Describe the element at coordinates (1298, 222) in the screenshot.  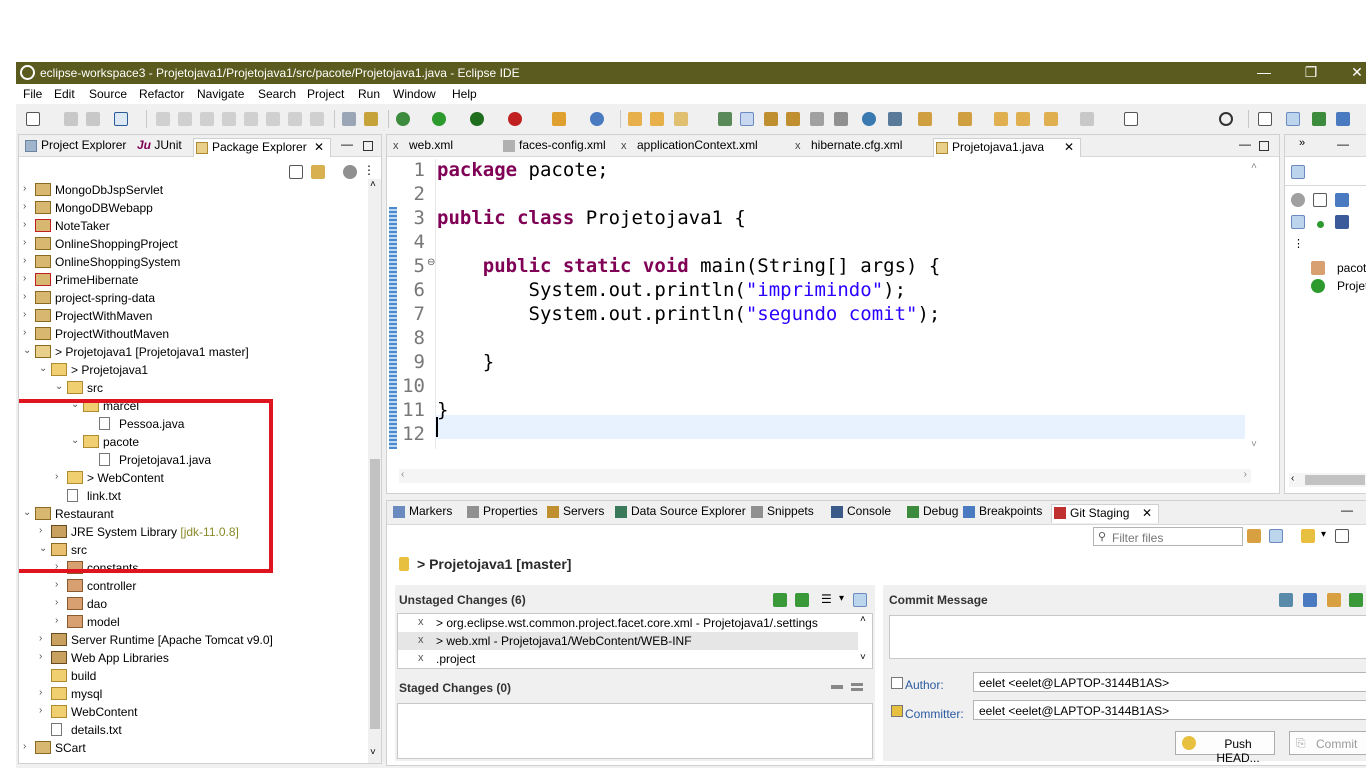
I see `hide-fields-icon` at that location.